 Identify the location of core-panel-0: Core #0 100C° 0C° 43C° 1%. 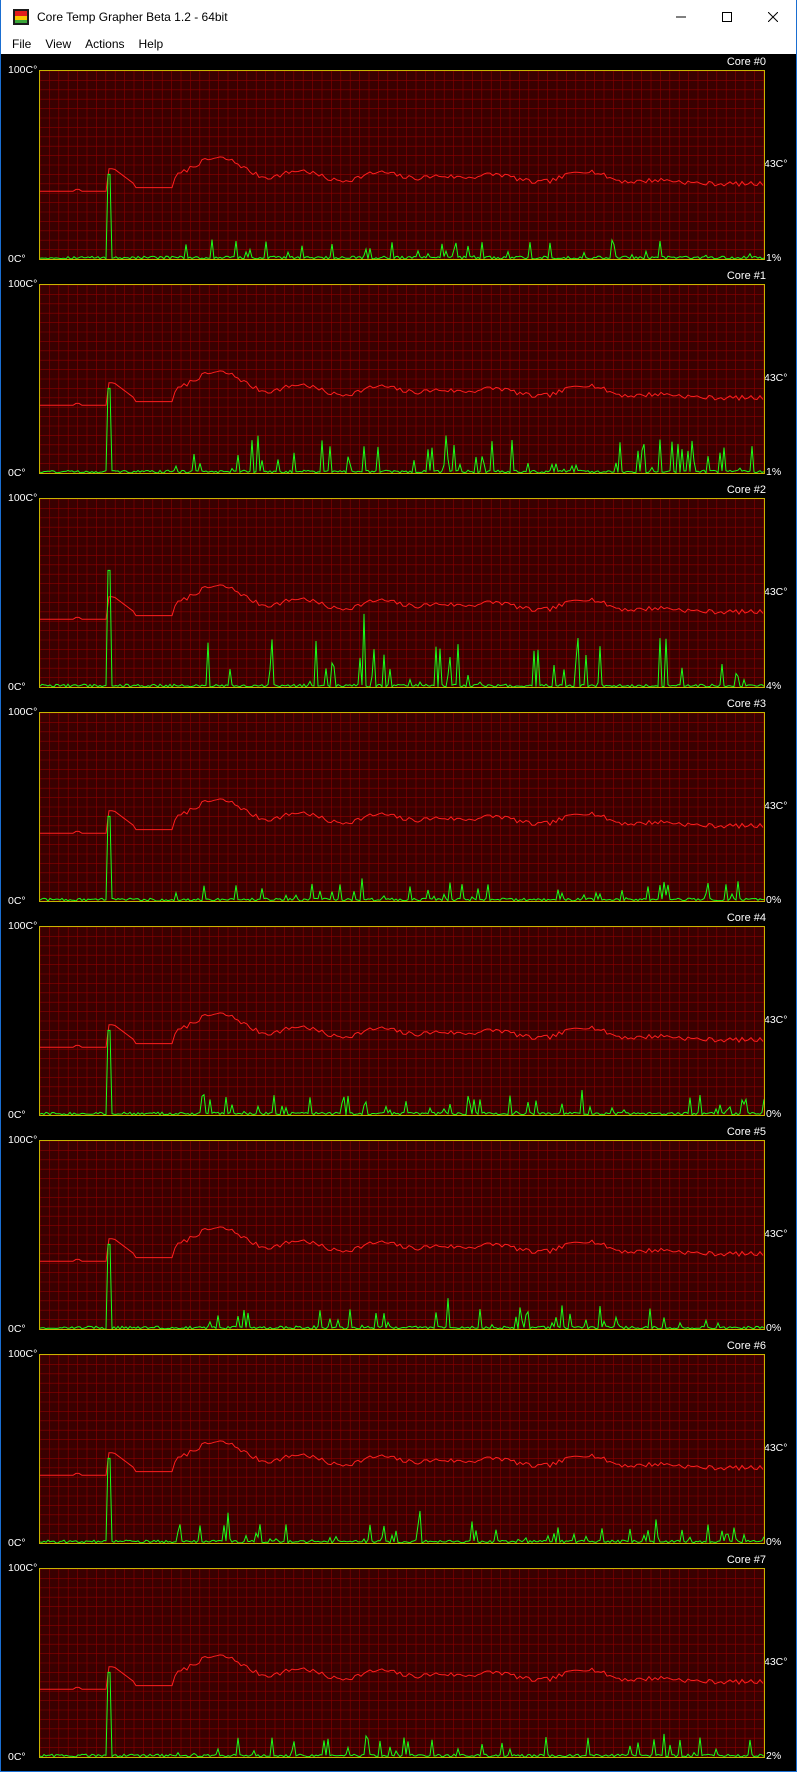
(399, 161).